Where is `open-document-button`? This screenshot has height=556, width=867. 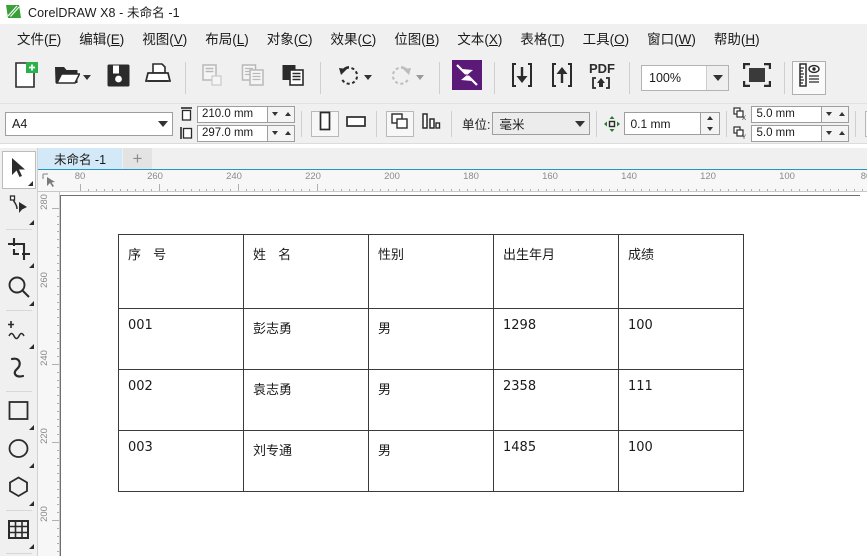
open-document-button is located at coordinates (72, 78).